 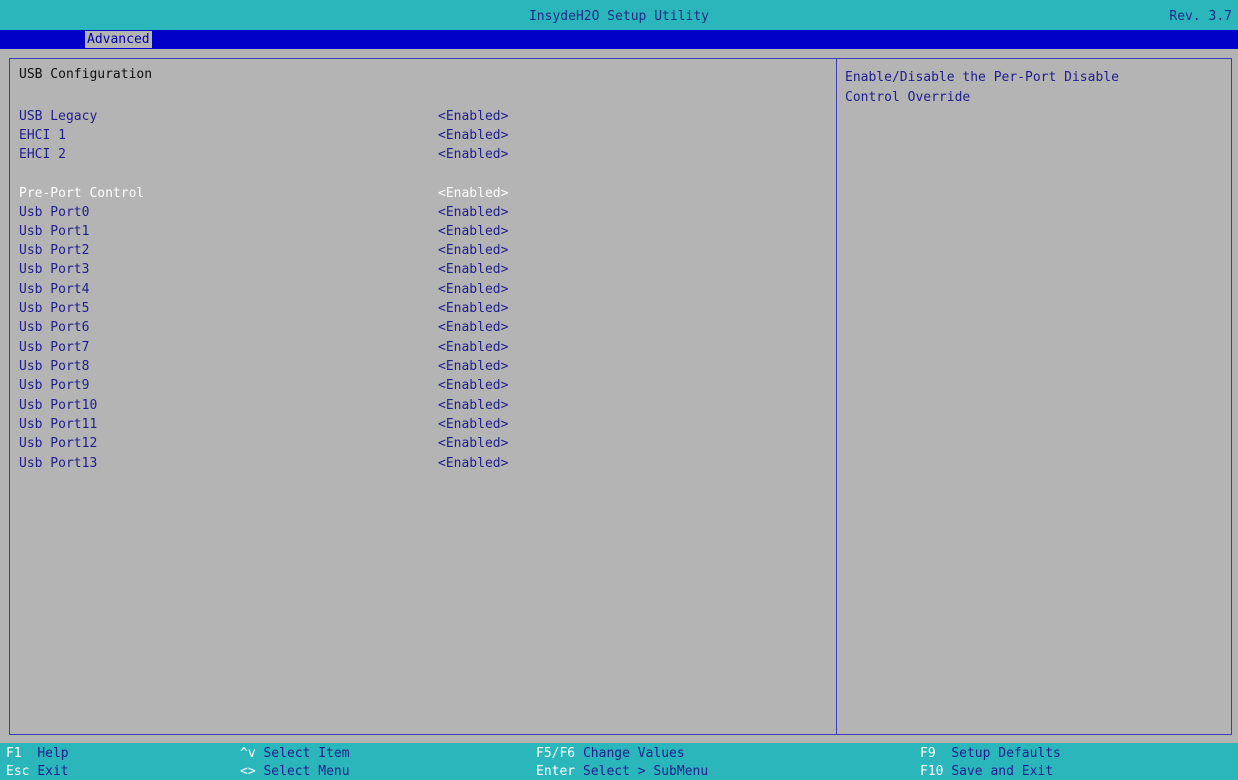 What do you see at coordinates (118, 39) in the screenshot?
I see `tab-advanced: Advanced` at bounding box center [118, 39].